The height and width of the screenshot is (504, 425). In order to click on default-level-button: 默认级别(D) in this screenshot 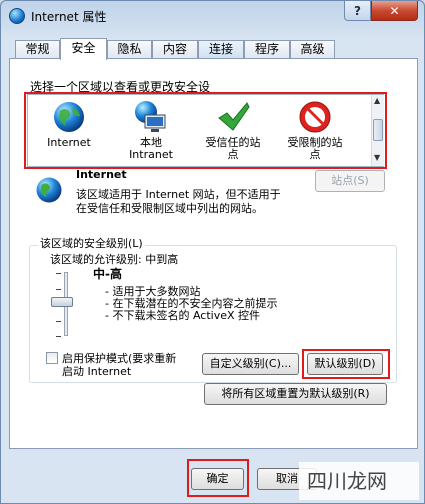, I will do `click(345, 364)`.